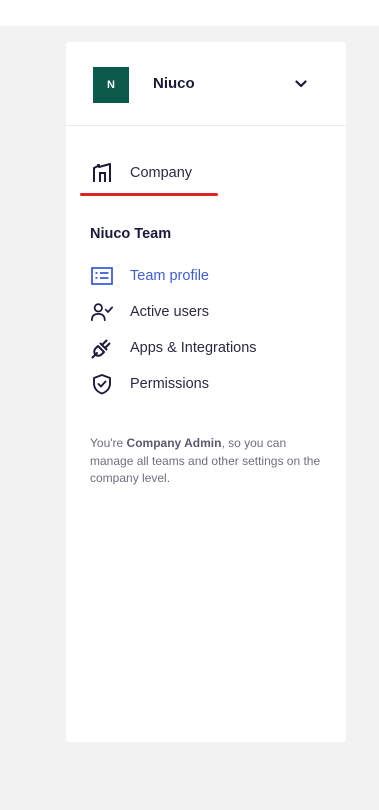 The height and width of the screenshot is (810, 379). What do you see at coordinates (102, 173) in the screenshot?
I see `building-icon` at bounding box center [102, 173].